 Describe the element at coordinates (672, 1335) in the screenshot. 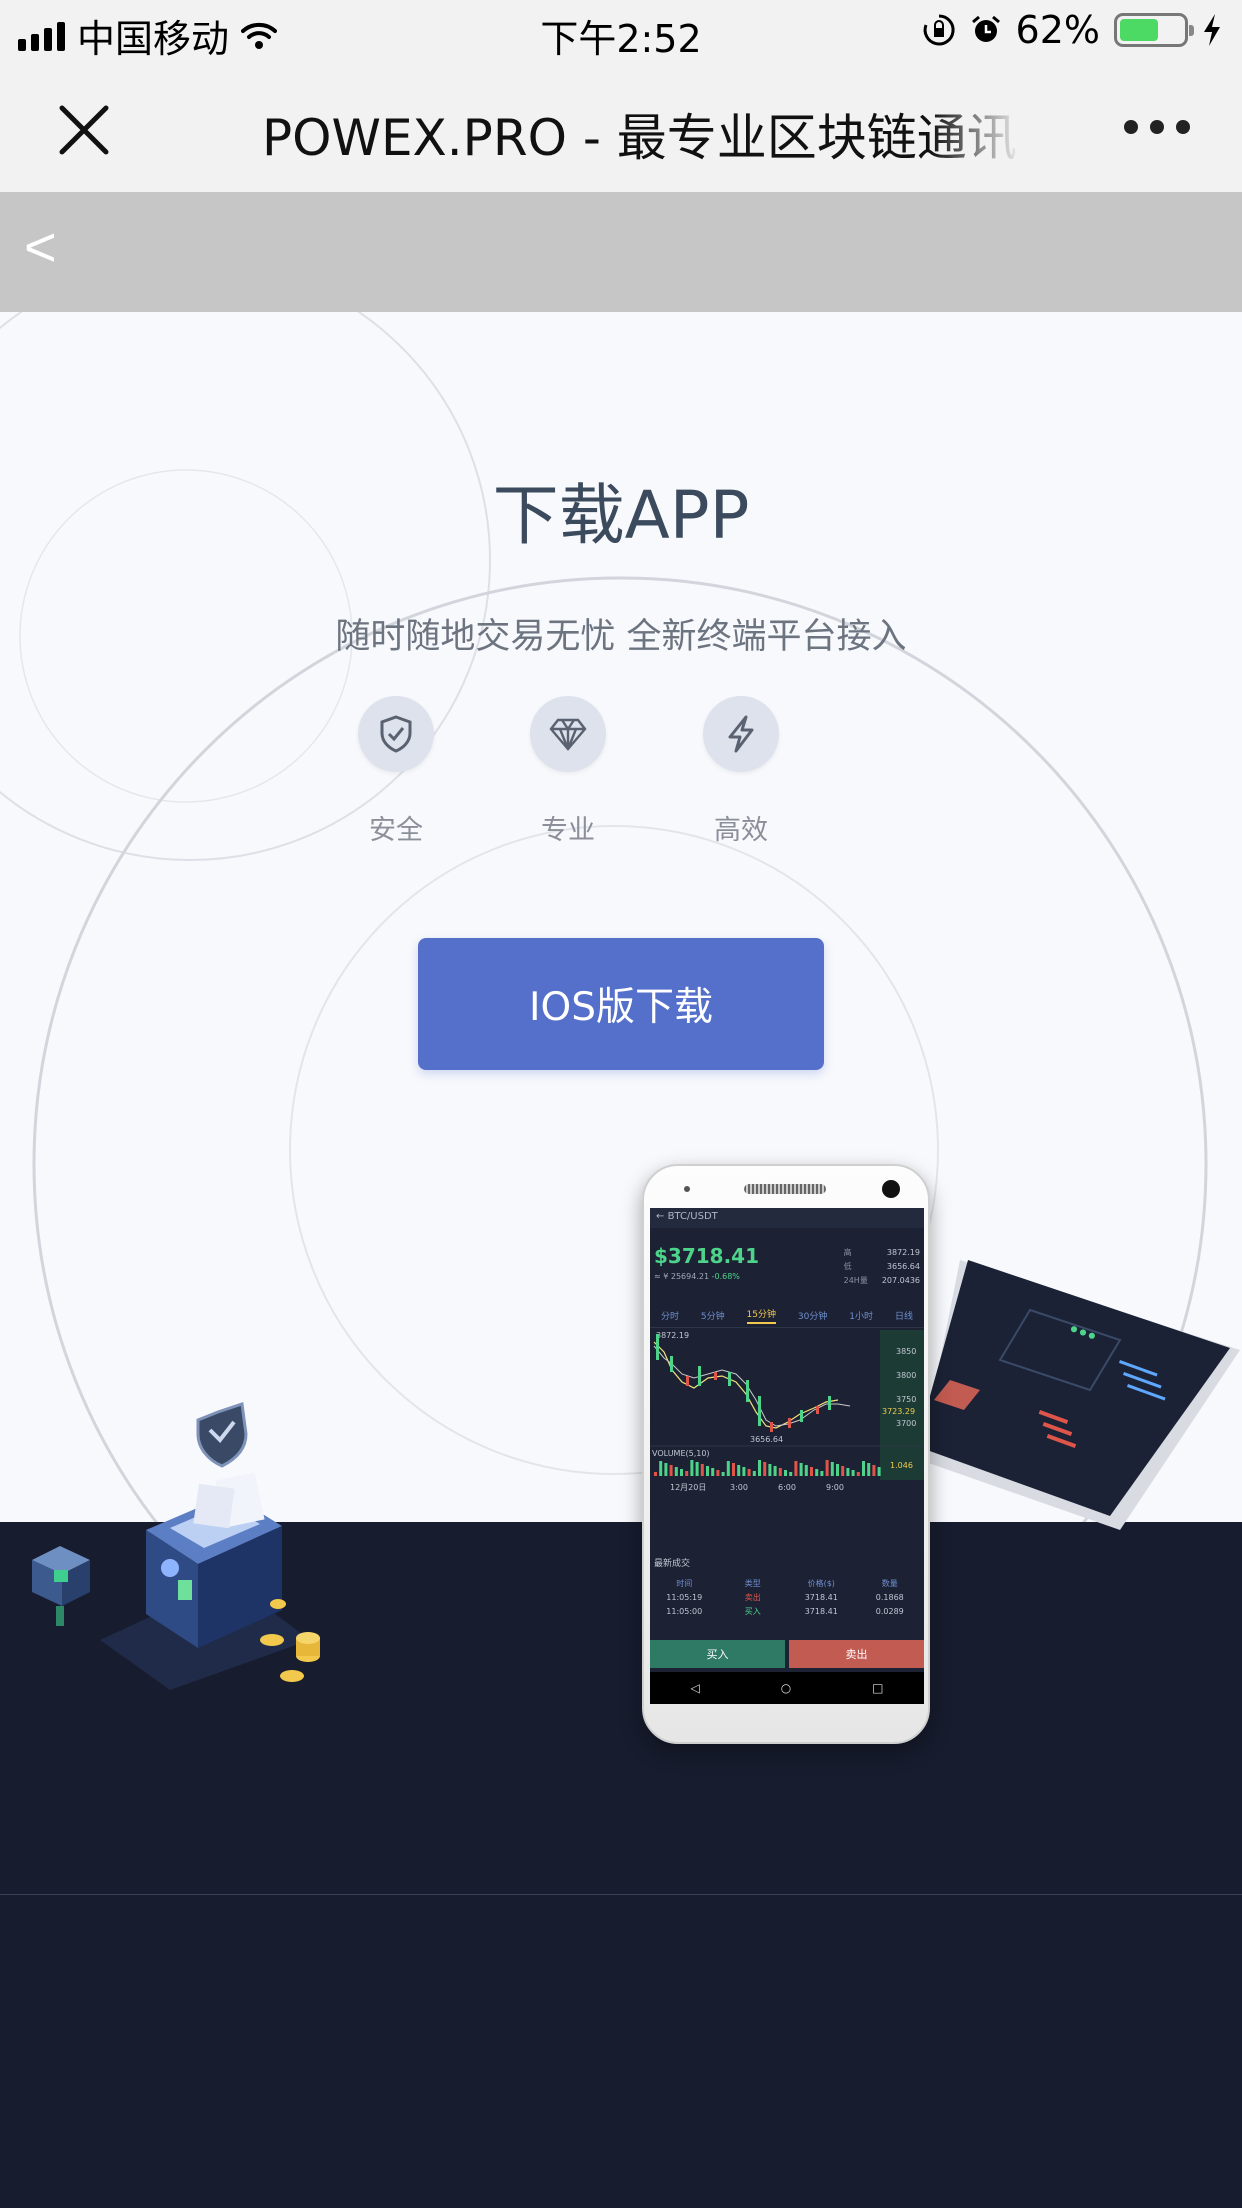

I see `svg-text: 3872.19` at that location.